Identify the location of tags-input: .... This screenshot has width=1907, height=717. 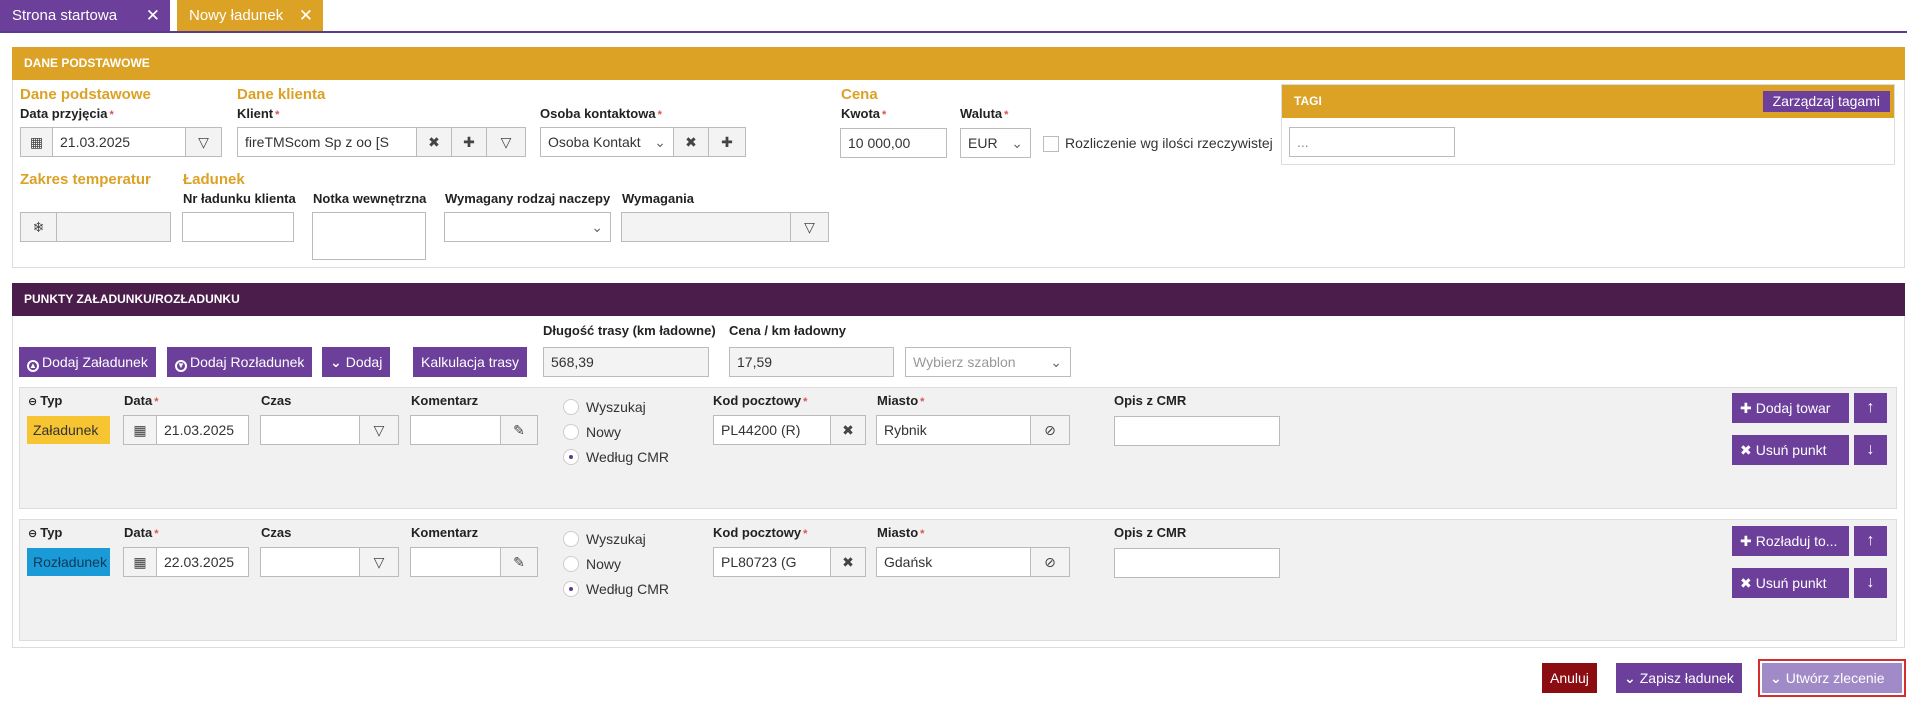
(1372, 142).